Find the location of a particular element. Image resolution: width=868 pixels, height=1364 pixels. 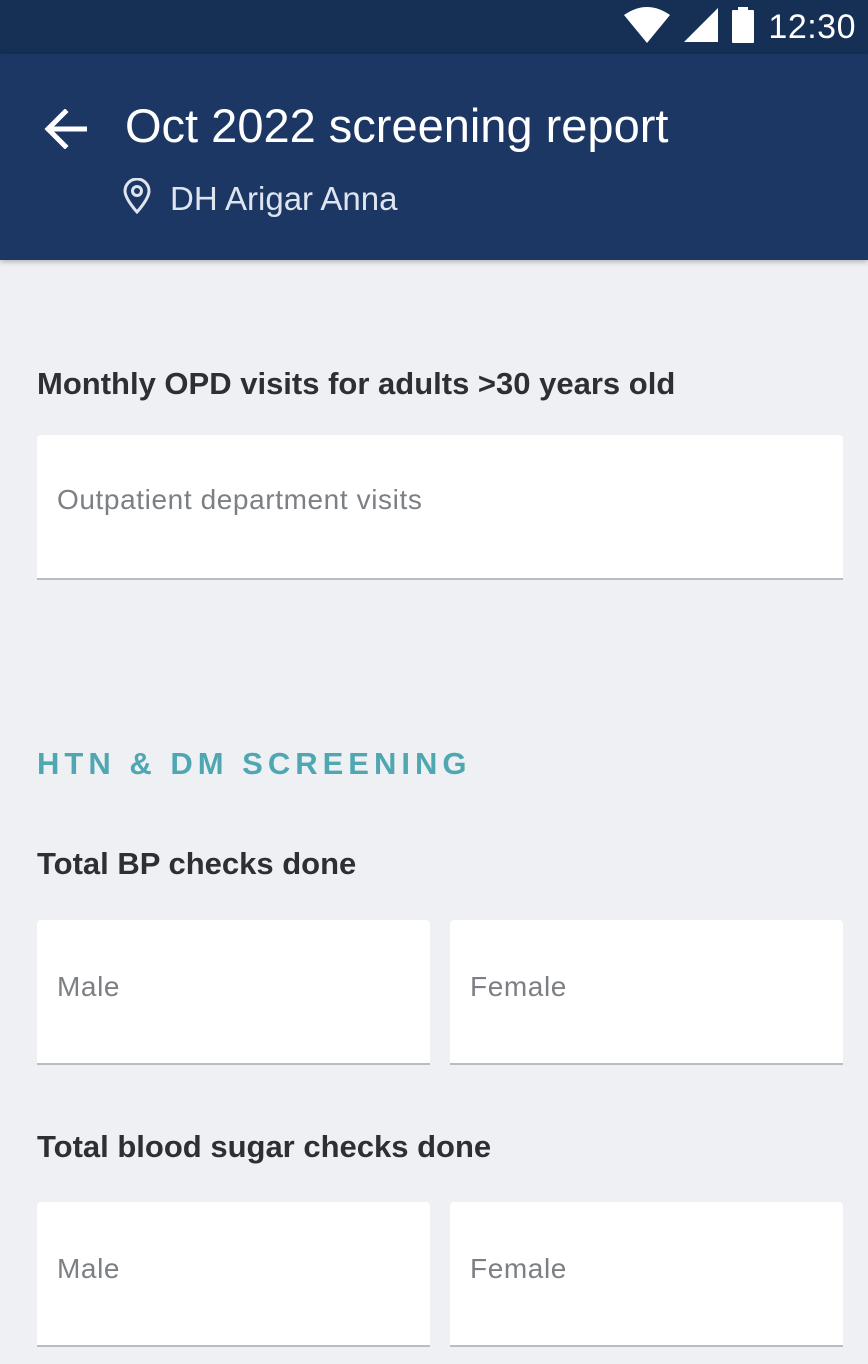

sugar-checks-label: Total blood sugar checks done is located at coordinates (264, 1146).